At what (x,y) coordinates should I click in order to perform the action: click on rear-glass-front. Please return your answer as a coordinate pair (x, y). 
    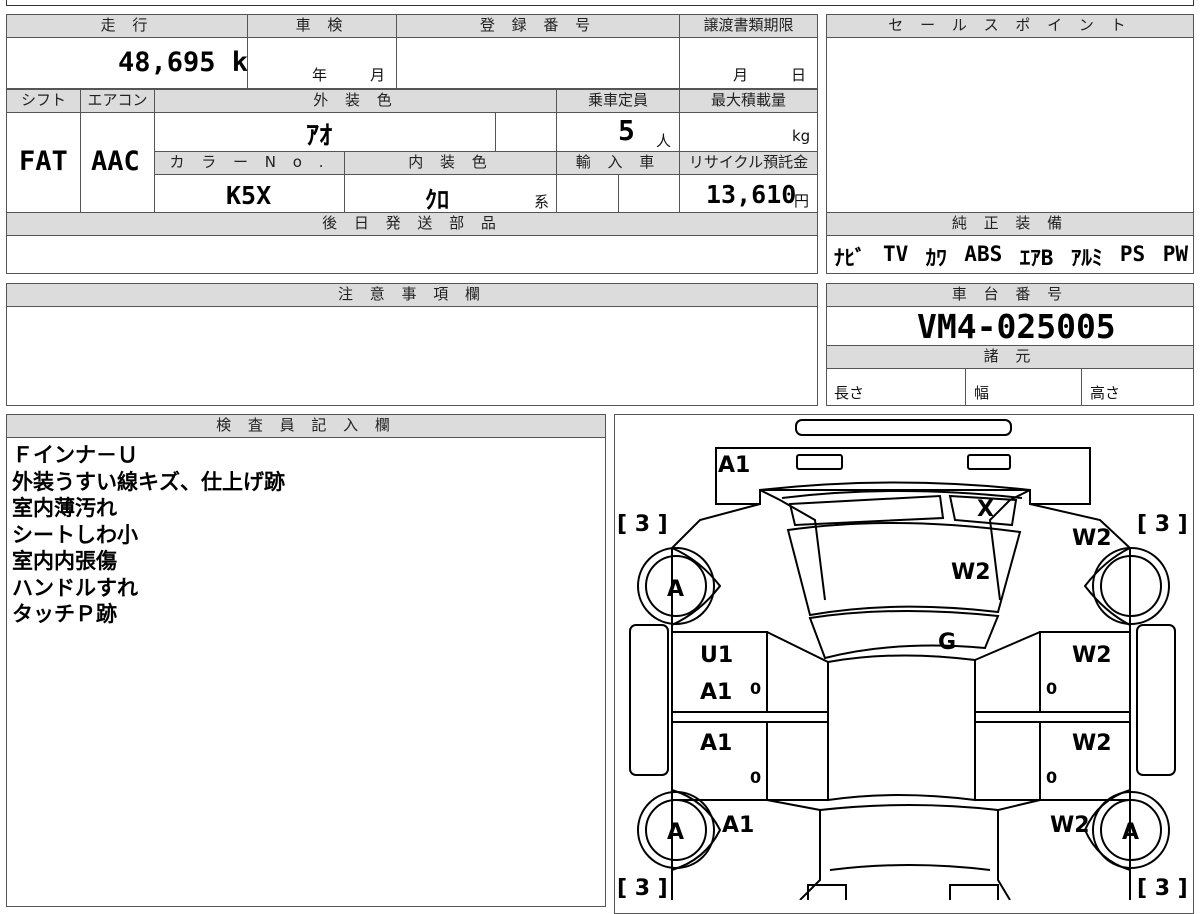
    Looking at the image, I should click on (904, 634).